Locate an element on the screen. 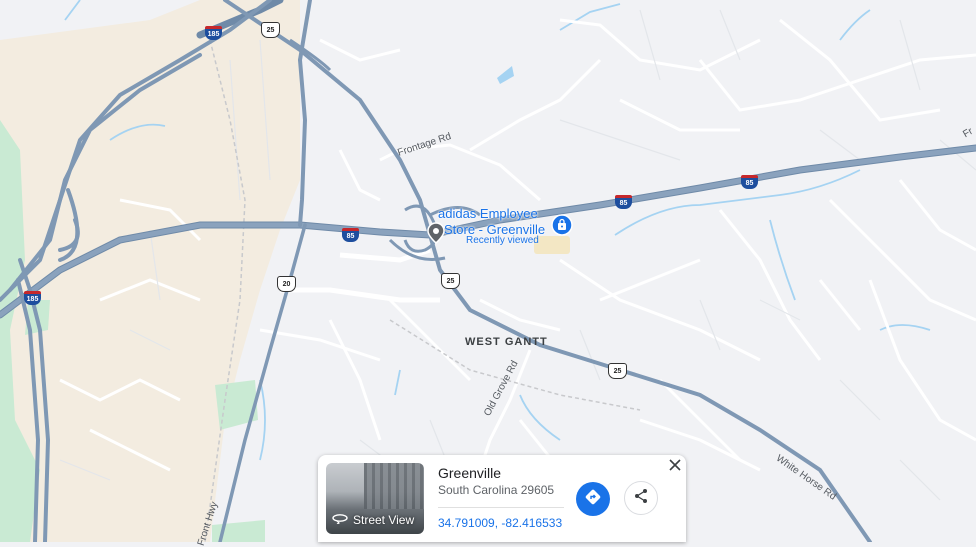  street-view-thumbnail: Street View is located at coordinates (375, 498).